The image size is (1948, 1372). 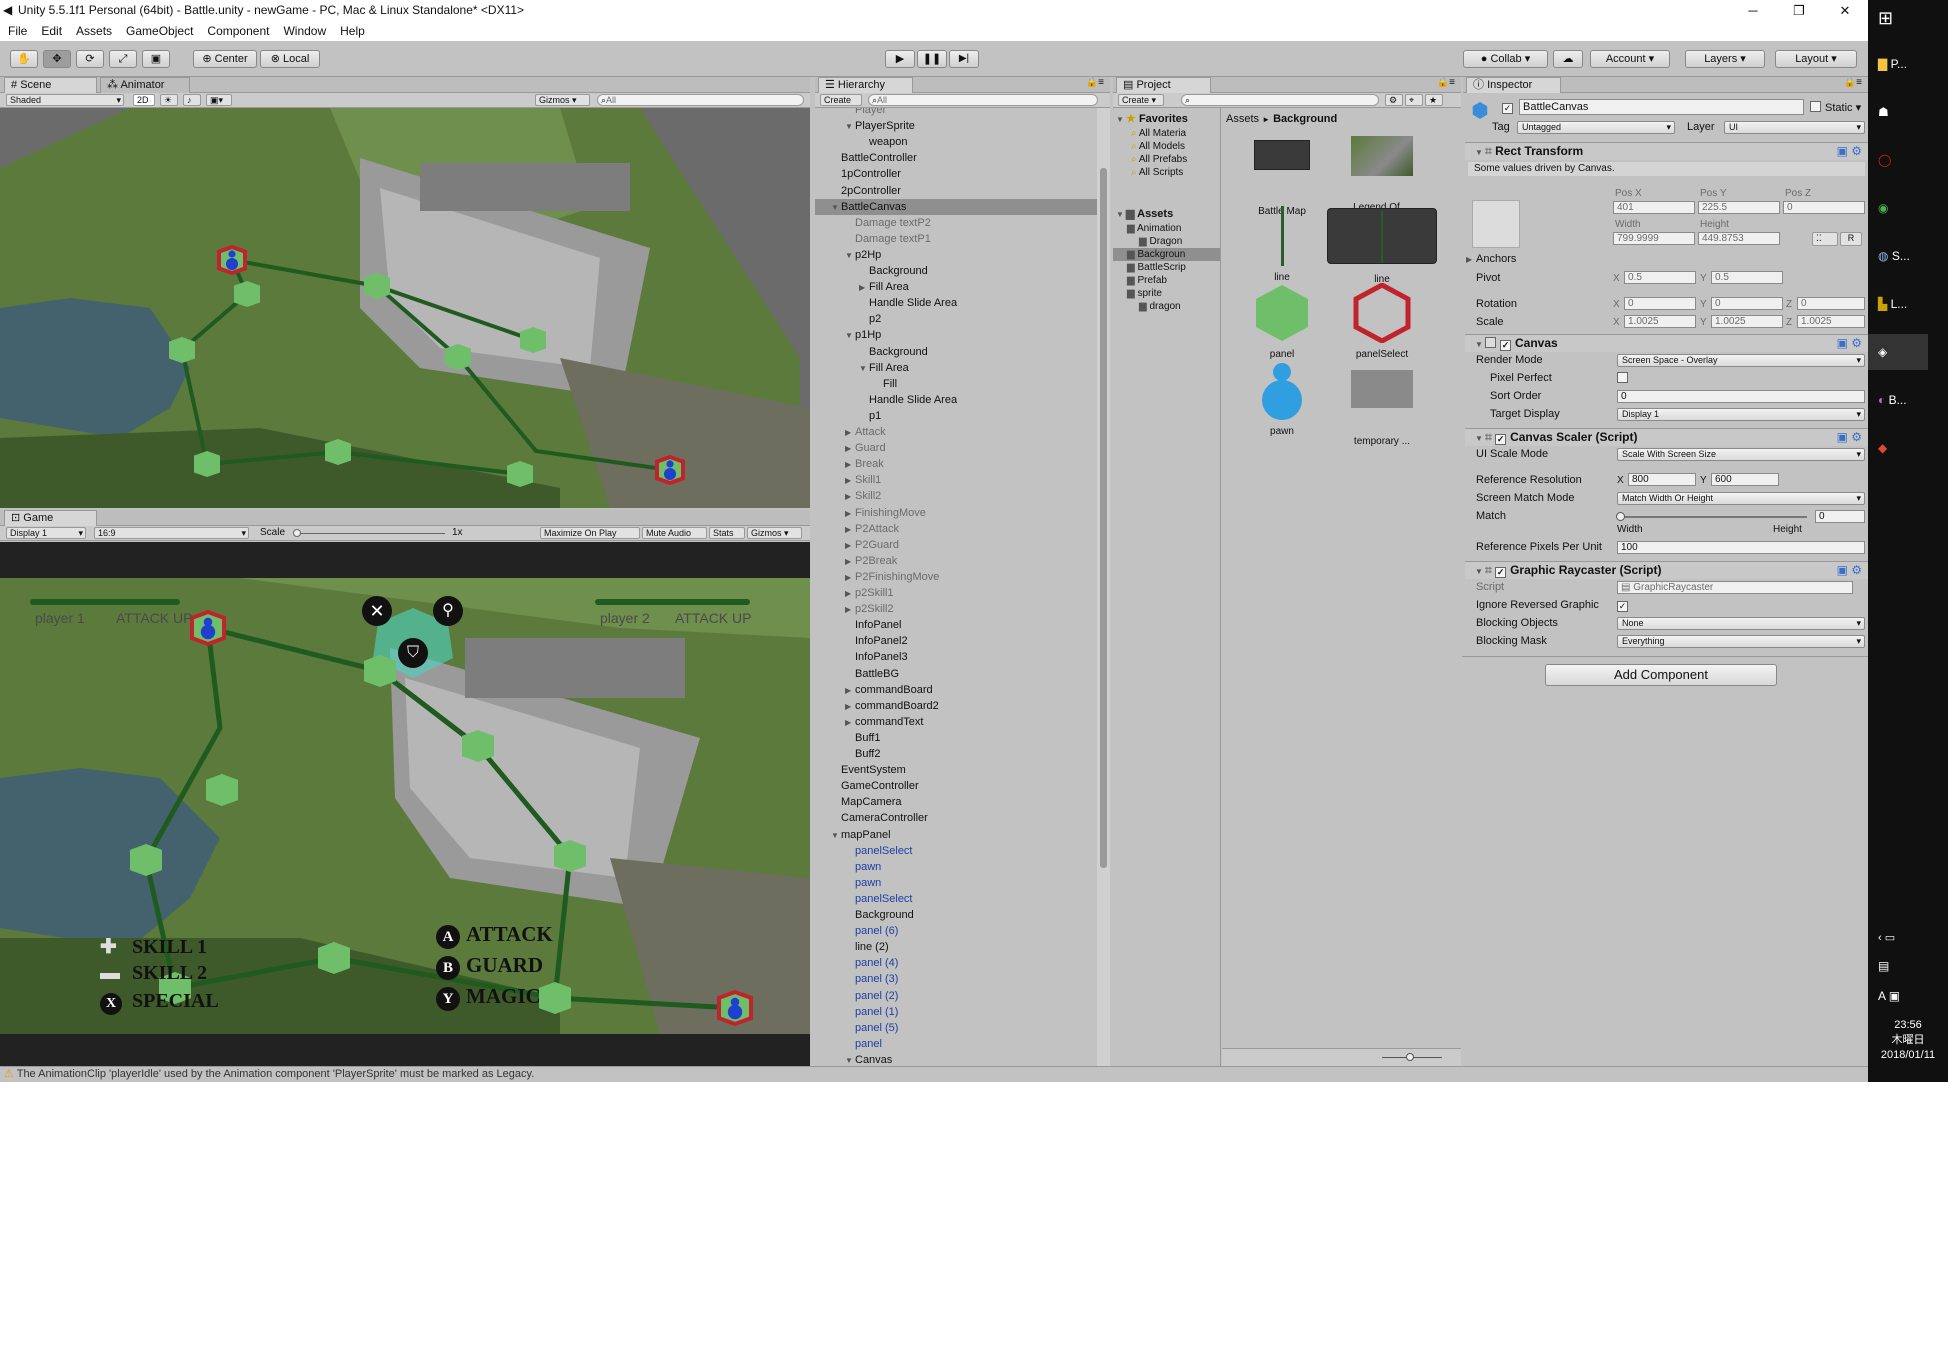 What do you see at coordinates (956, 496) in the screenshot?
I see `hierarchy-item: ▶ Skill2` at bounding box center [956, 496].